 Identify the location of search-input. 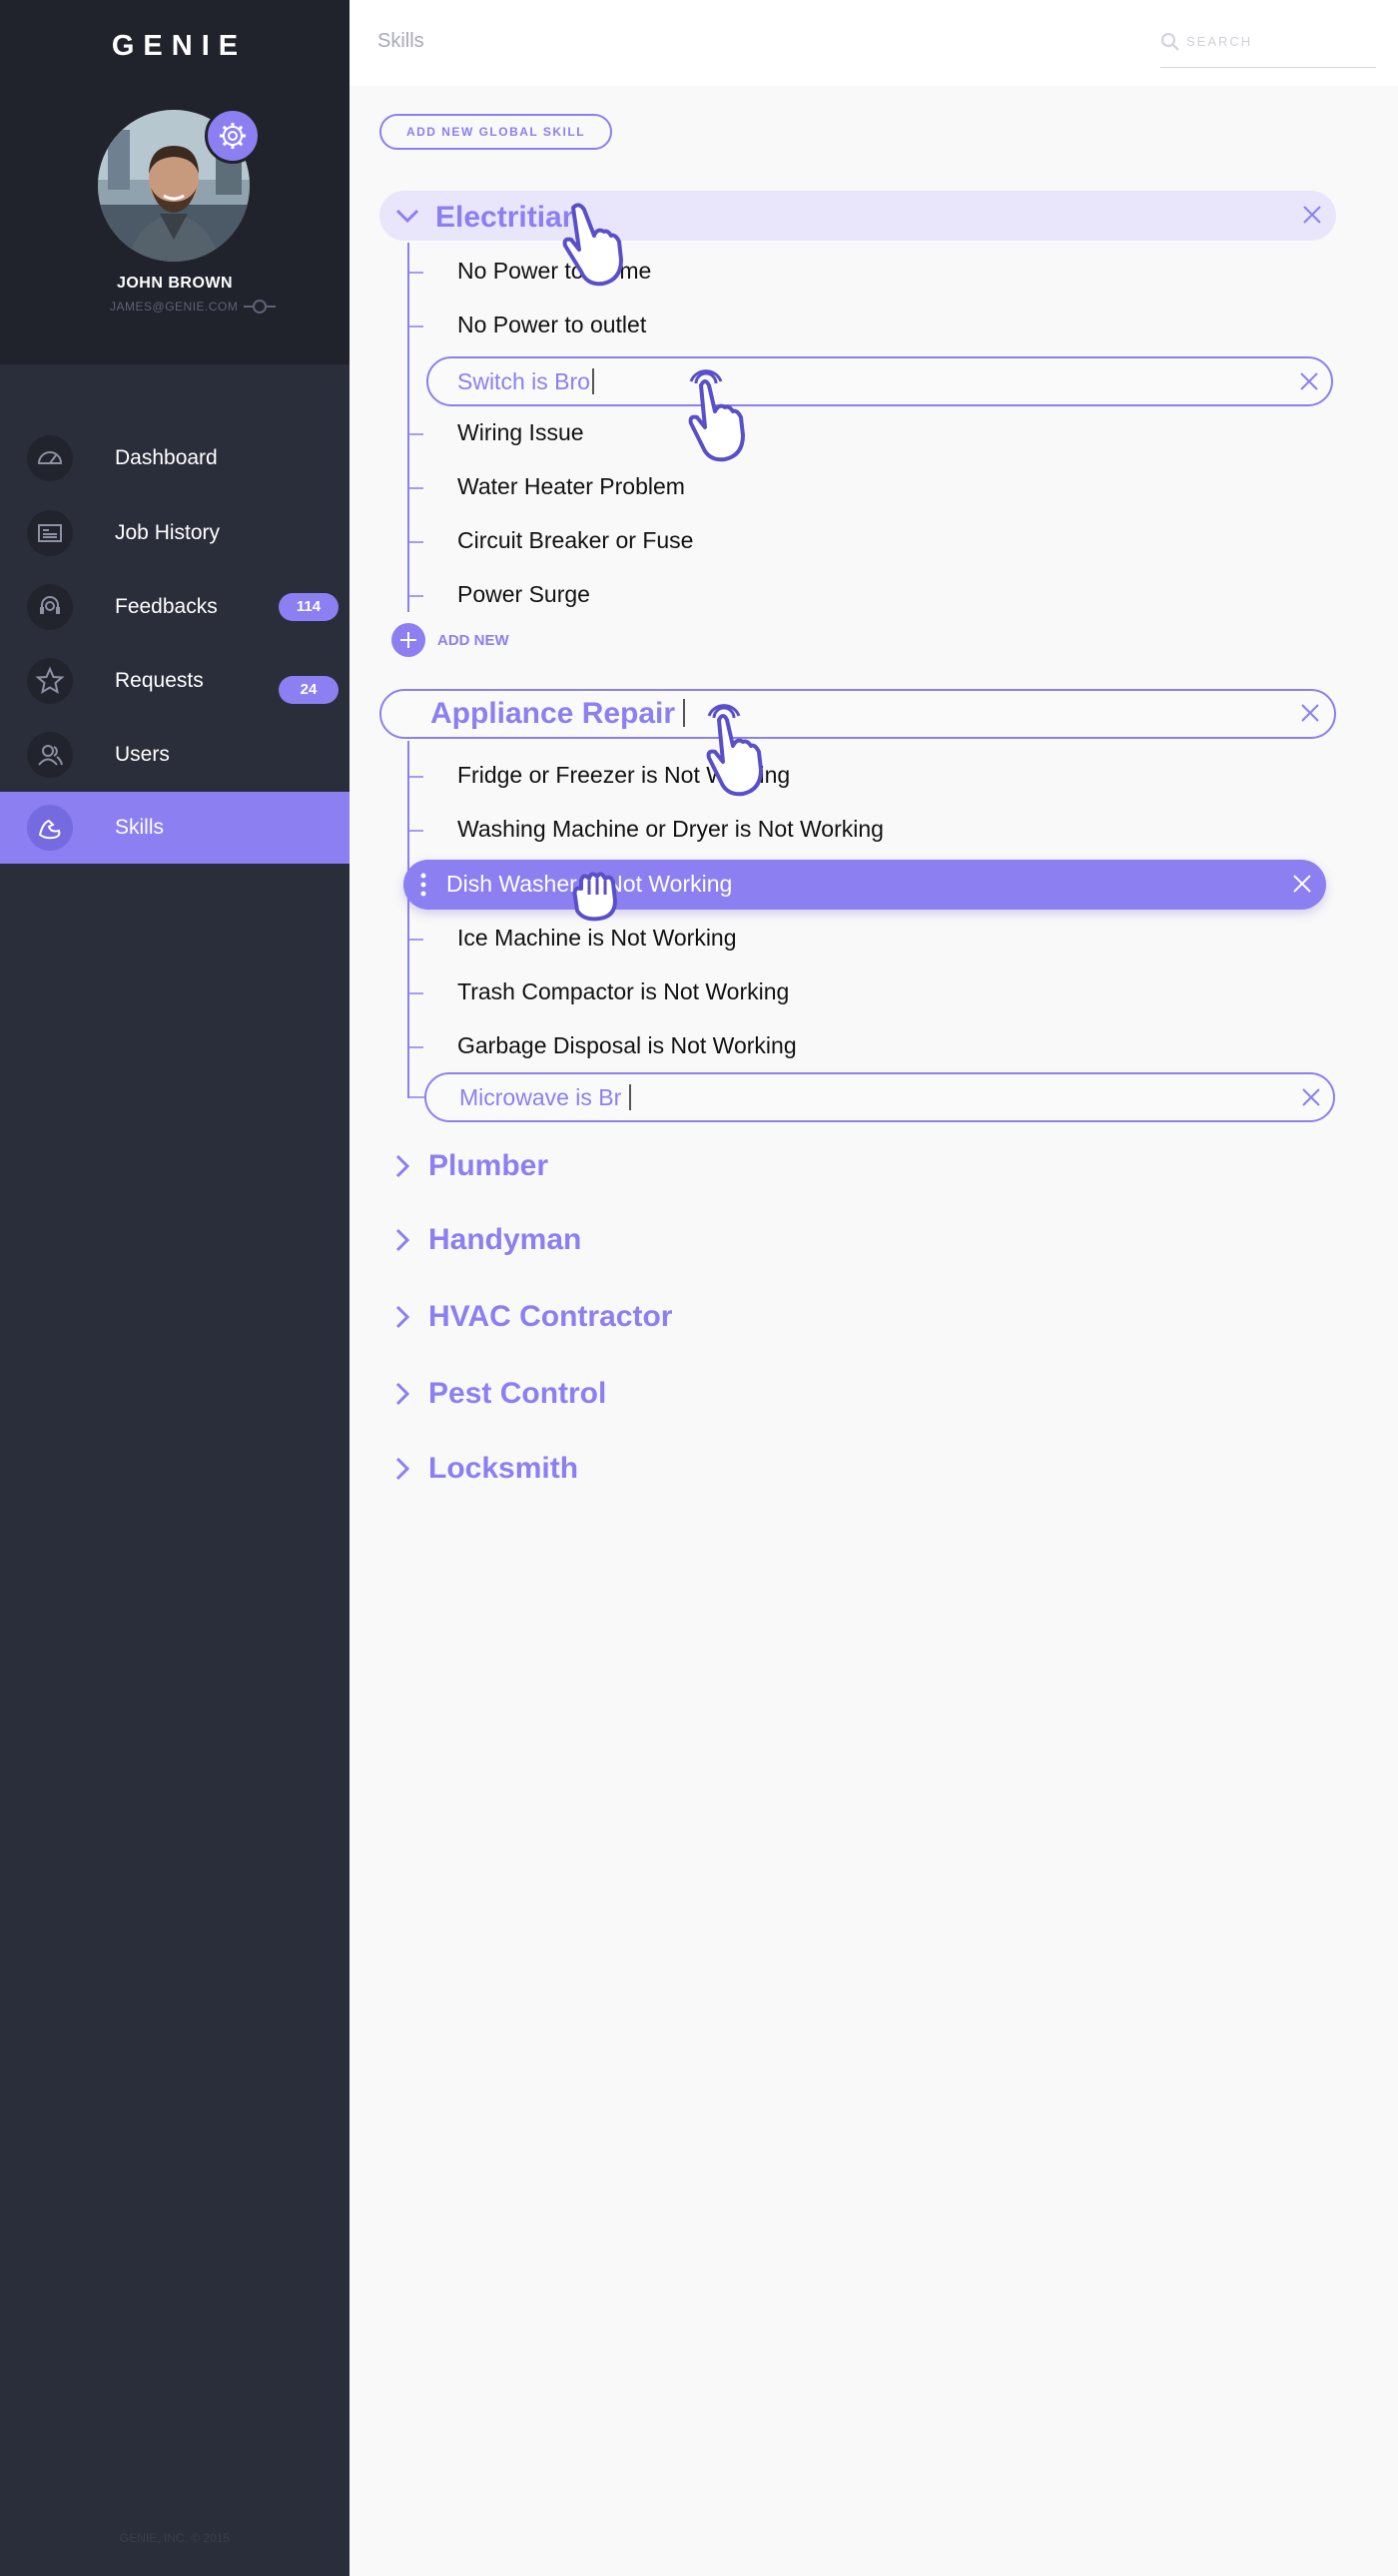
(1278, 41).